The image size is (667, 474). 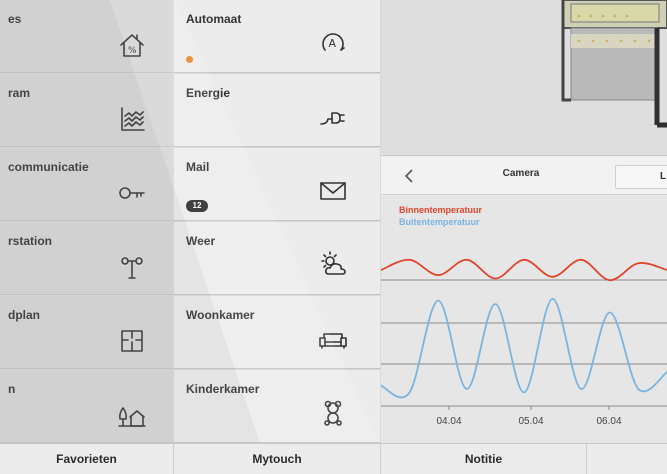 What do you see at coordinates (223, 389) in the screenshot?
I see `tile-label: Kinderkamer` at bounding box center [223, 389].